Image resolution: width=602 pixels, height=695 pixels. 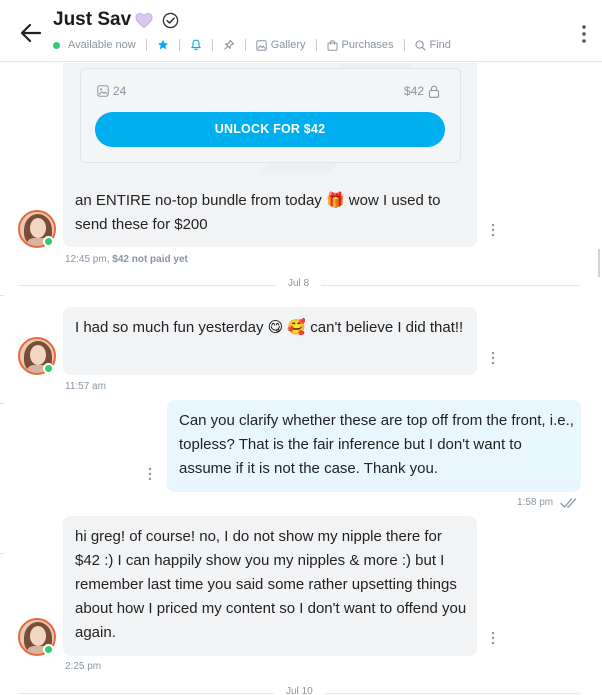 What do you see at coordinates (229, 45) in the screenshot?
I see `pin-icon` at bounding box center [229, 45].